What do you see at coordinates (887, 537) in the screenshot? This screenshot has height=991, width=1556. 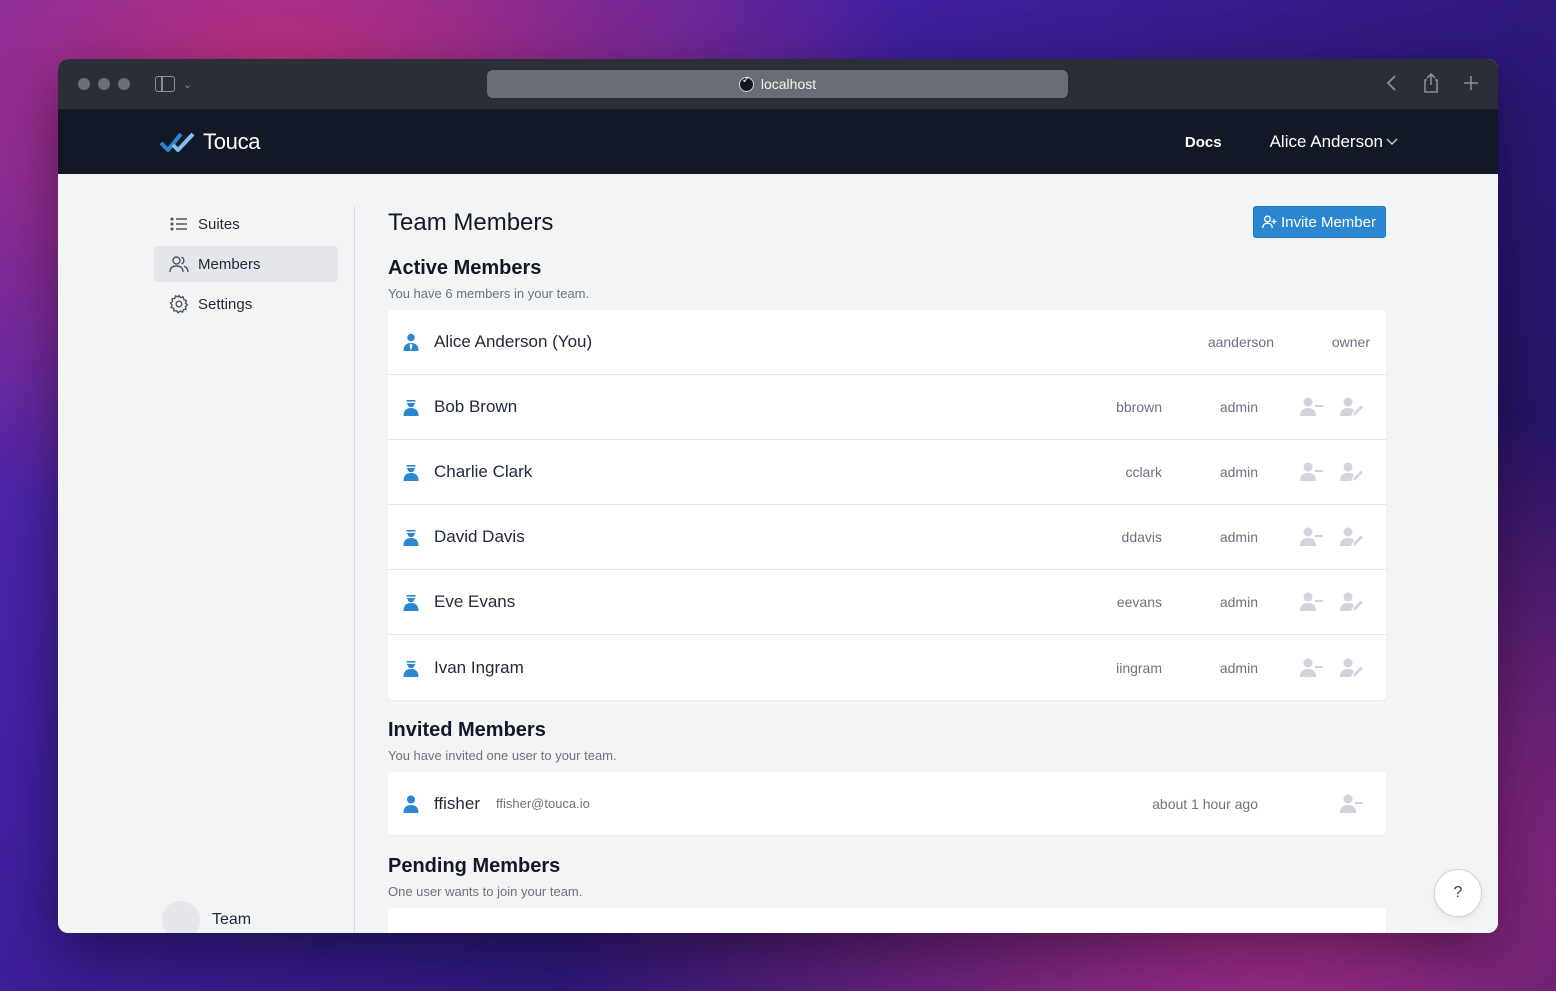 I see `member-row: David Davis ddavis admin` at bounding box center [887, 537].